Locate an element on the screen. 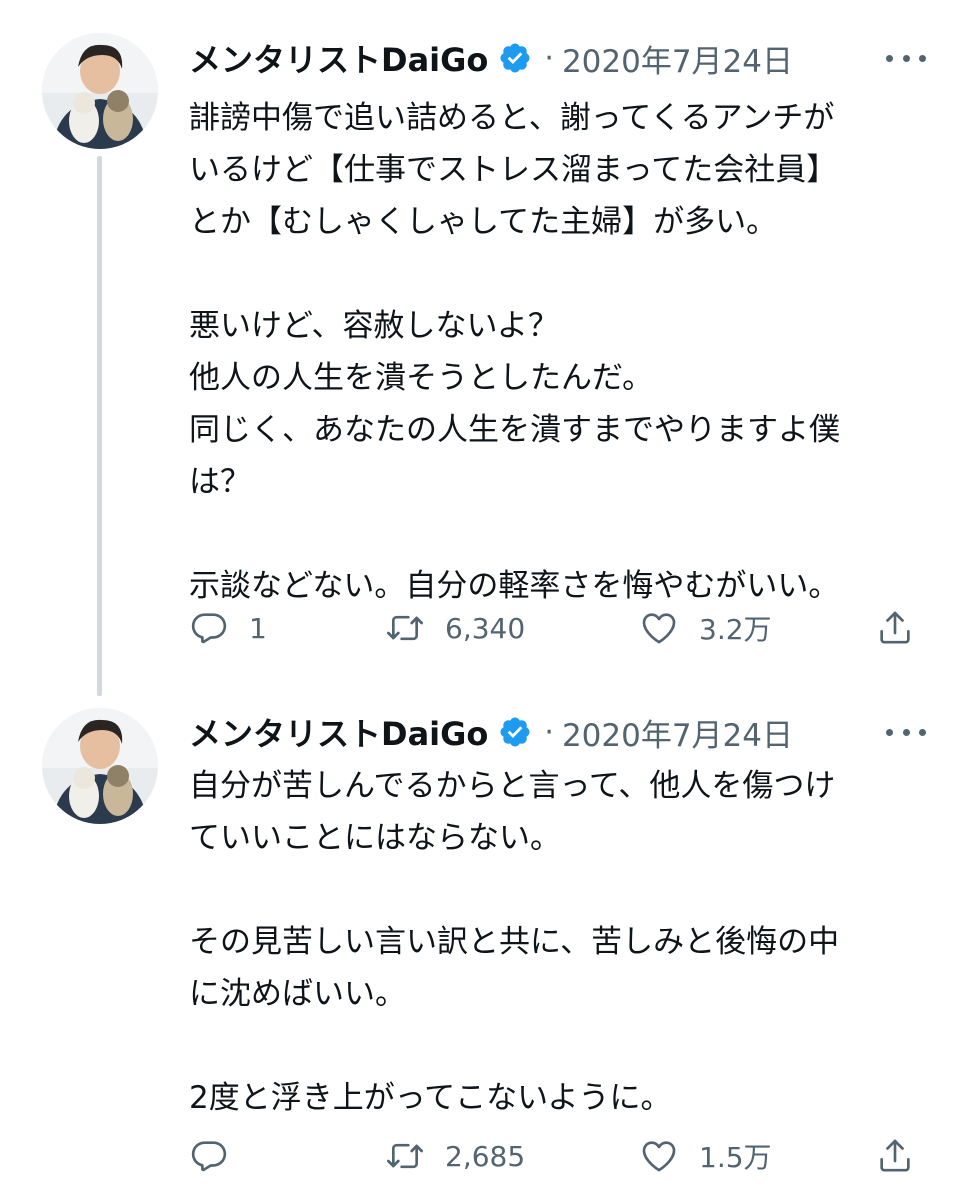 The width and height of the screenshot is (964, 1200). tweet-text-line: に沈めばいい。 is located at coordinates (297, 994).